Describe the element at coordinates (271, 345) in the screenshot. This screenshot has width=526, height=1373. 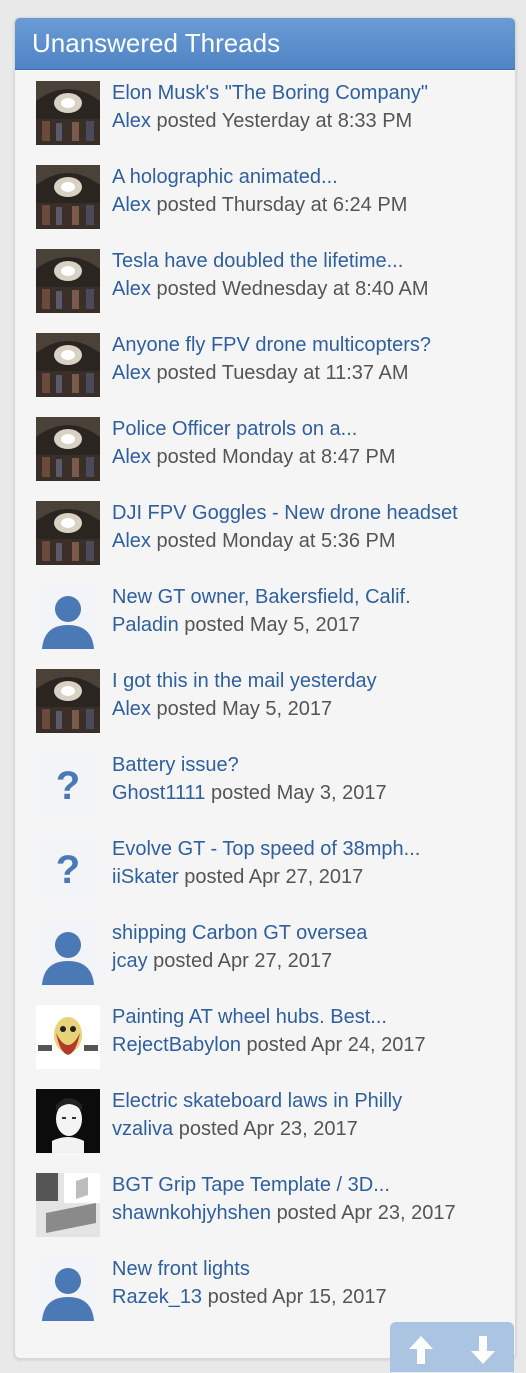
I see `thread-title-link: Anyone fly FPV drone multicopters?` at that location.